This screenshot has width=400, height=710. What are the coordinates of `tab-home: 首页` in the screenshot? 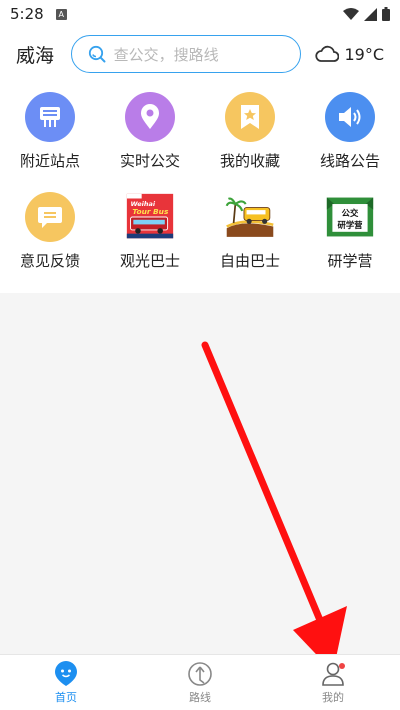 It's located at (66, 683).